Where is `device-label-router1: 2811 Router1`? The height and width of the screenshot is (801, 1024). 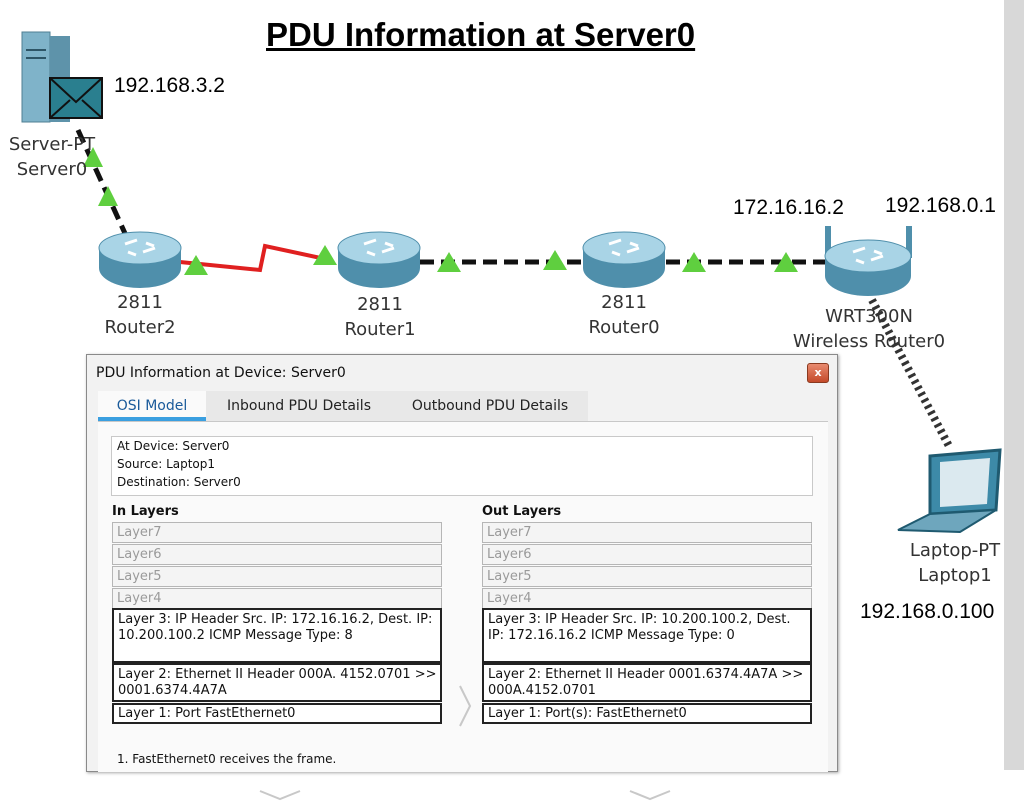
device-label-router1: 2811 Router1 is located at coordinates (380, 317).